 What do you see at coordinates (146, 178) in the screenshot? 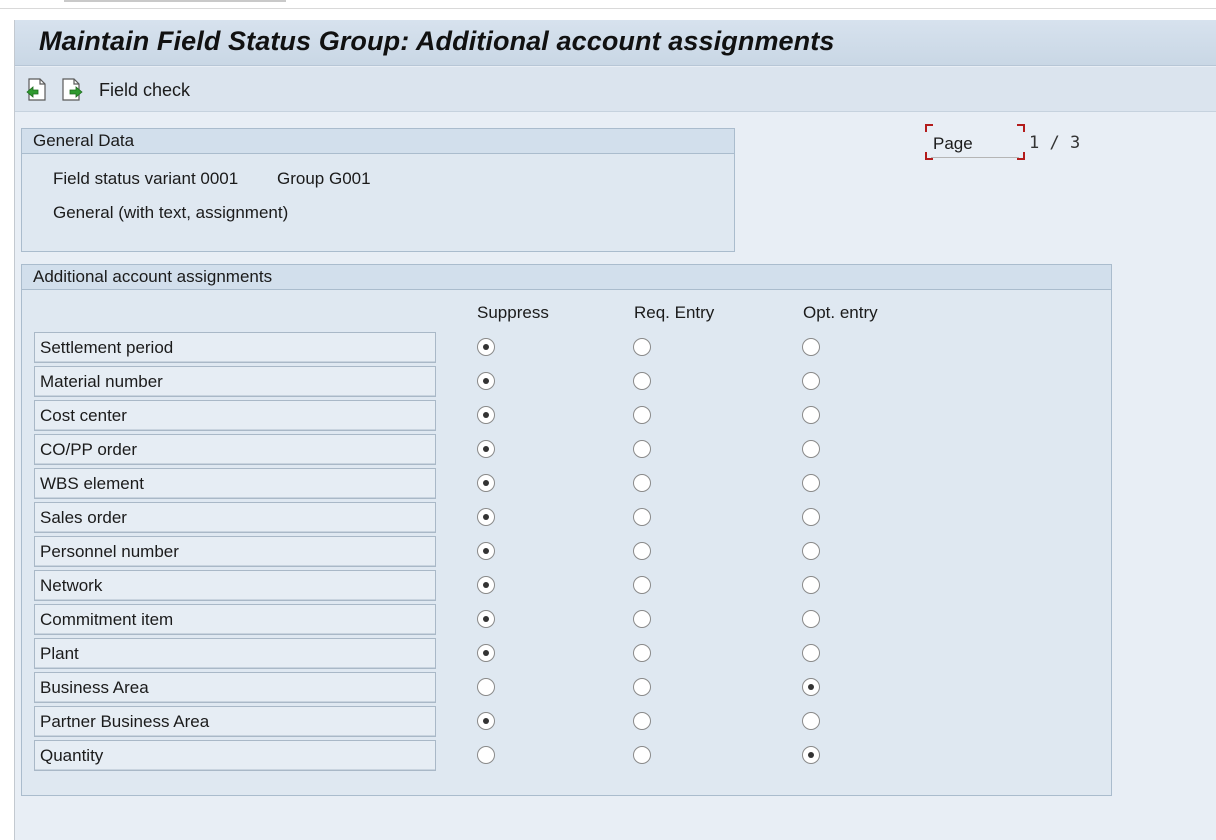
I see `field-status-variant-text: Field status variant 0001` at bounding box center [146, 178].